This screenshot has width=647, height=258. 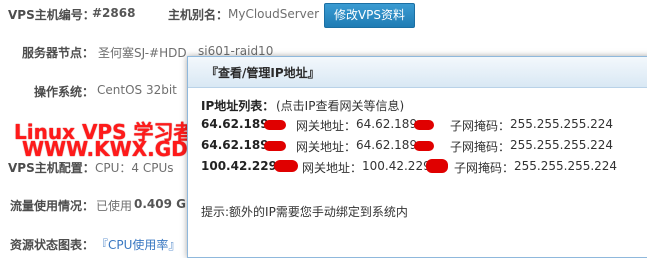 What do you see at coordinates (263, 73) in the screenshot?
I see `dialog-title: 『查看/管理IP地址』` at bounding box center [263, 73].